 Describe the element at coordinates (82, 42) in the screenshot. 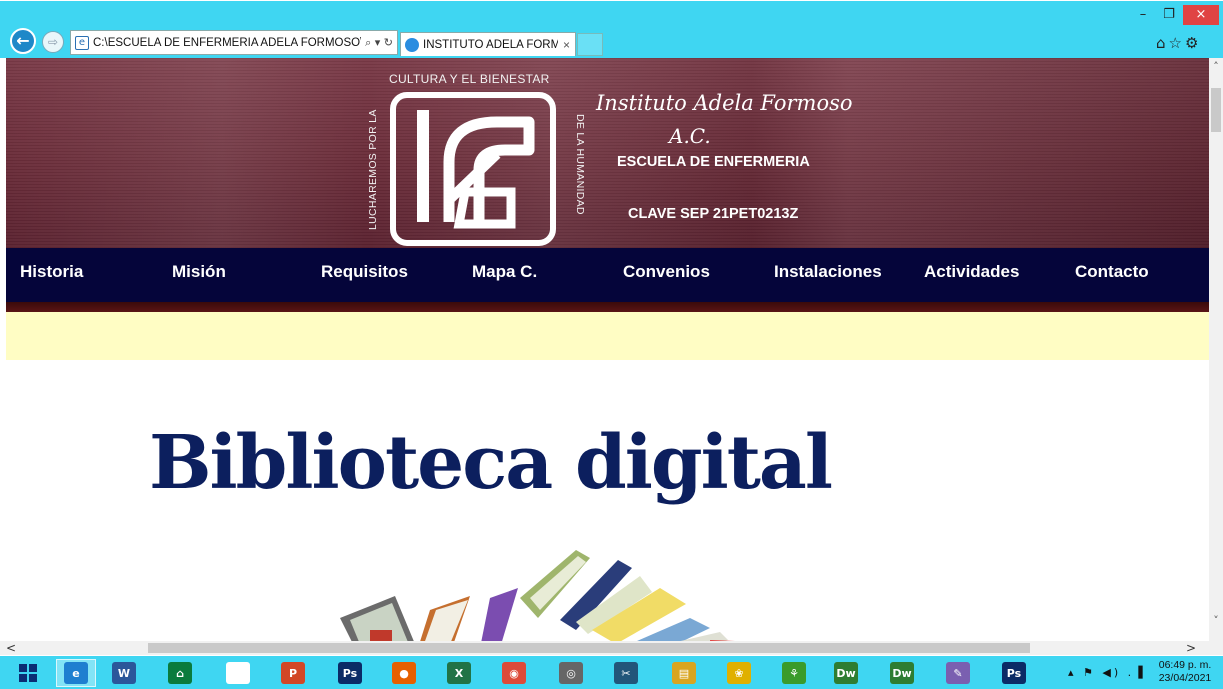

I see `ie-page-icon: e` at that location.